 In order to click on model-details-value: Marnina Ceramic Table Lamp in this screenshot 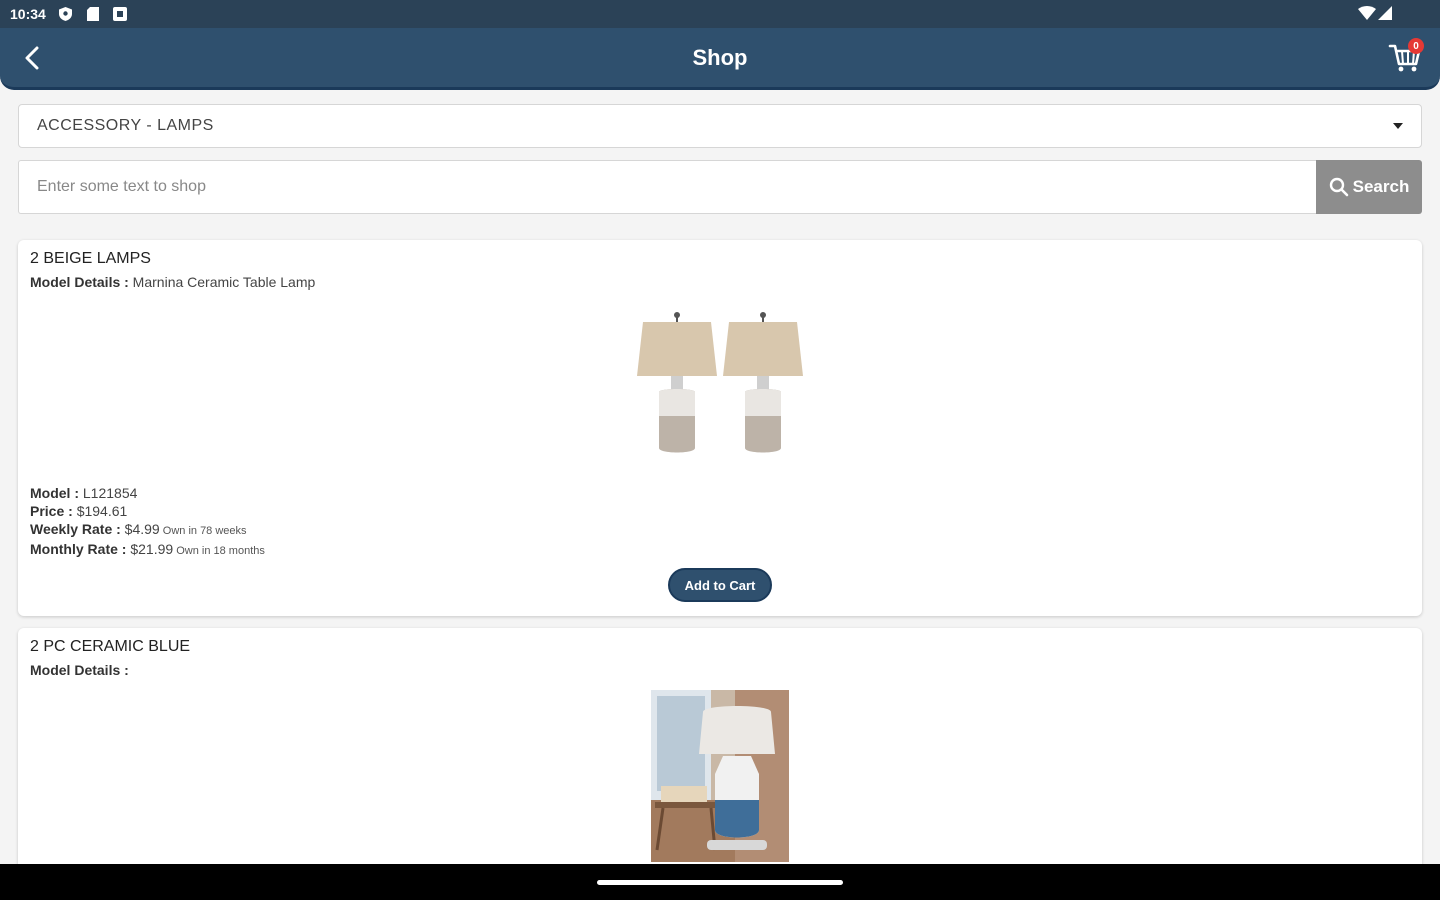, I will do `click(222, 282)`.